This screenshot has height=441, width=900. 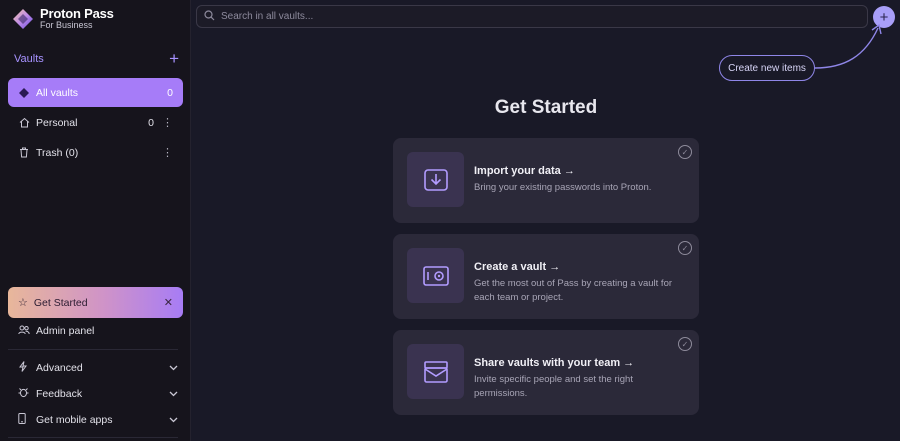 What do you see at coordinates (66, 25) in the screenshot?
I see `brand-subtitle: For Business` at bounding box center [66, 25].